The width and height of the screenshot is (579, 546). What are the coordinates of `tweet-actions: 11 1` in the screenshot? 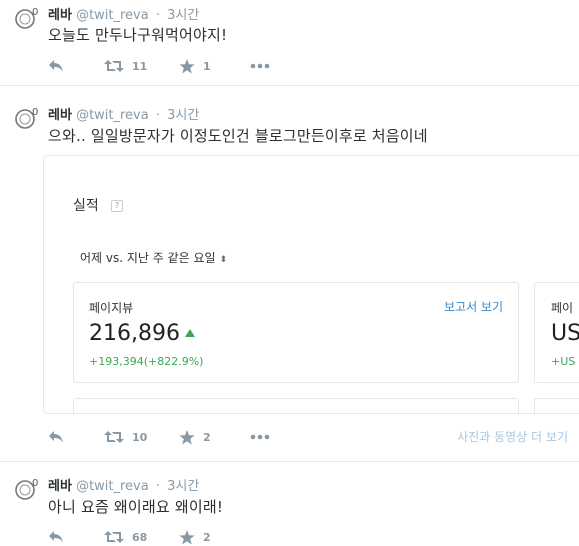 It's located at (313, 66).